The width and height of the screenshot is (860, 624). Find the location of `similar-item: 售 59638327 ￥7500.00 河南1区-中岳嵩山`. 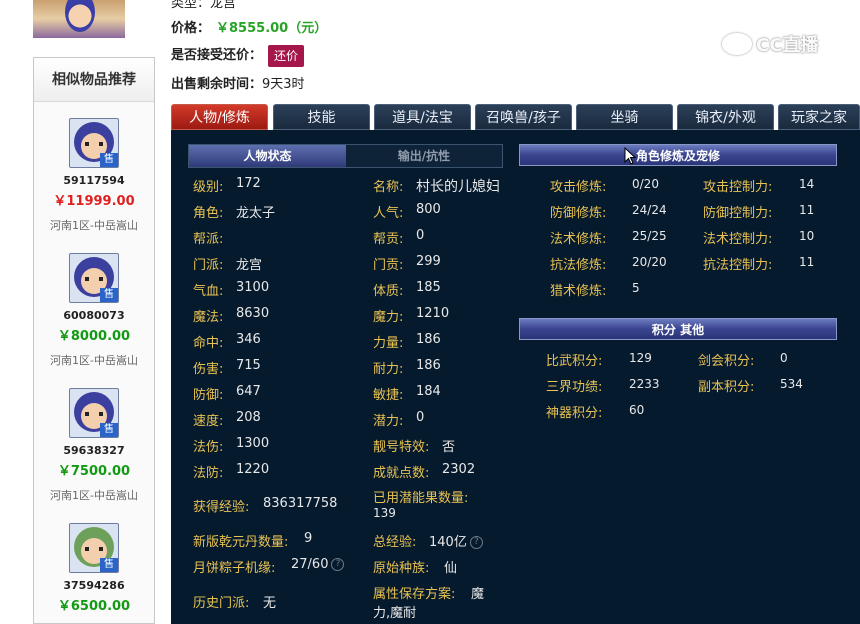

similar-item: 售 59638327 ￥7500.00 河南1区-中岳嵩山 is located at coordinates (94, 445).